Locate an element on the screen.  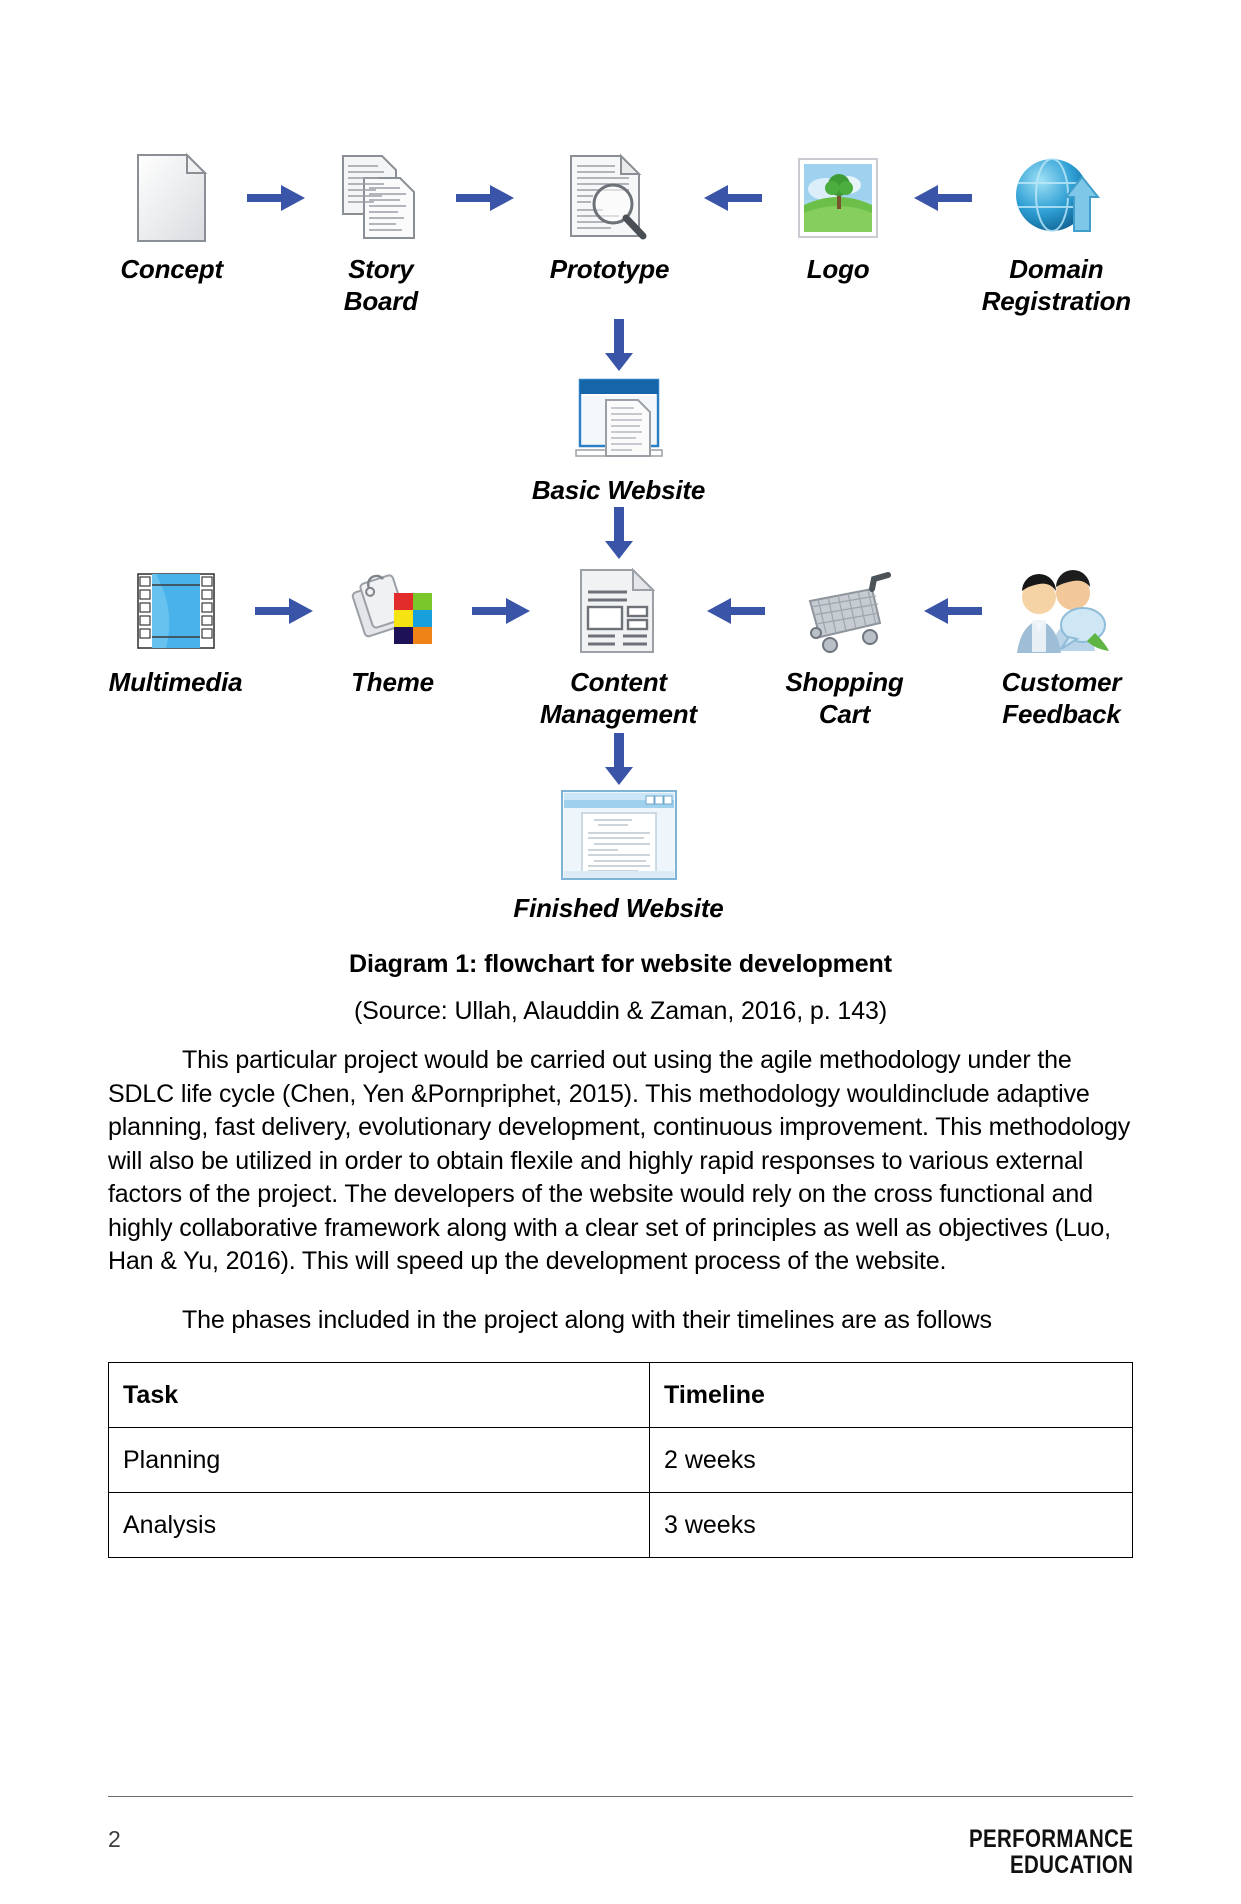
flow-node-concept: Concept is located at coordinates (171, 218).